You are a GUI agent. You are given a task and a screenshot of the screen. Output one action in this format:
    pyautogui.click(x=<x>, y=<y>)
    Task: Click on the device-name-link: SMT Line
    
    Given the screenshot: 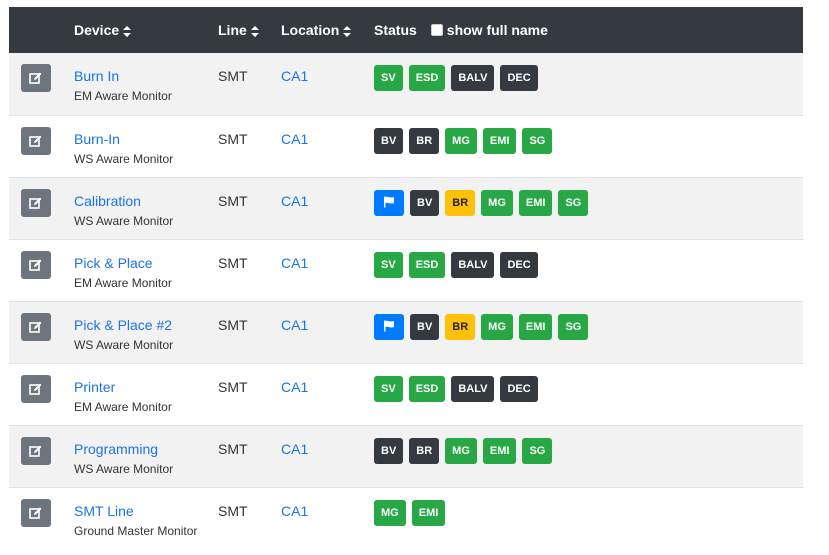 What is the action you would take?
    pyautogui.click(x=146, y=511)
    